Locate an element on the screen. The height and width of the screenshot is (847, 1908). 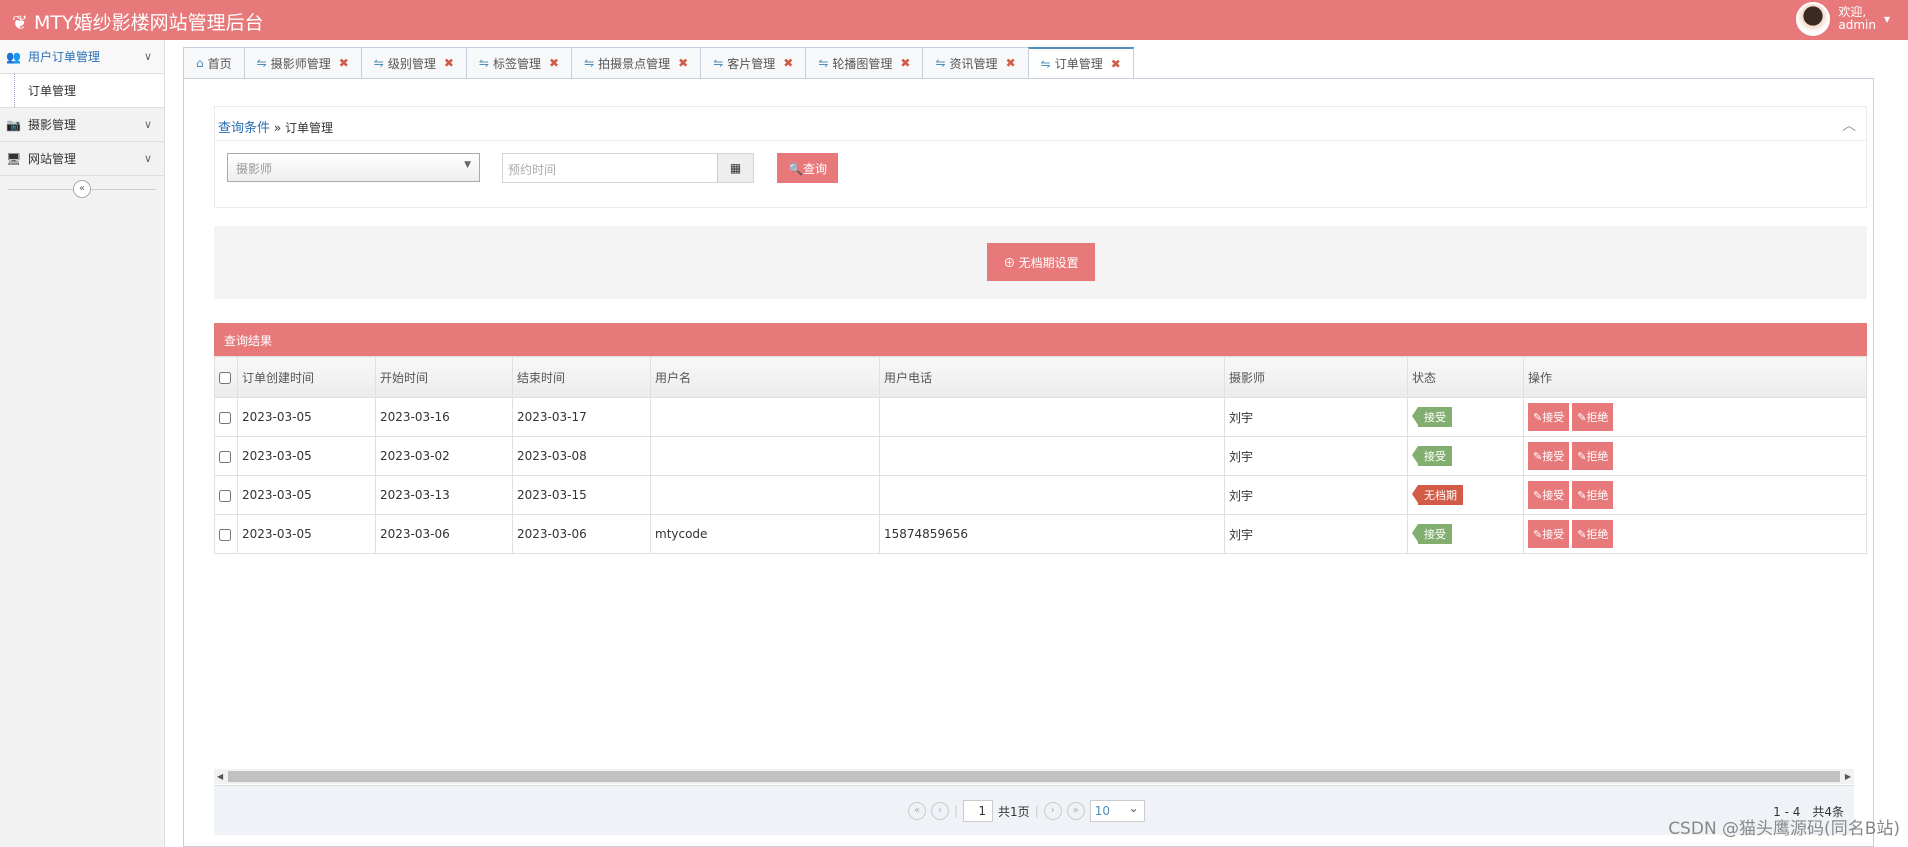
scrollbar-thumb is located at coordinates (1034, 776).